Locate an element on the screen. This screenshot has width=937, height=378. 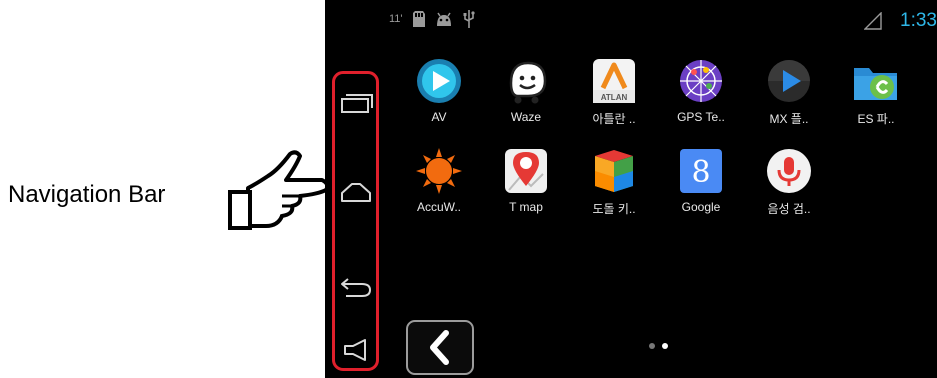
app-dodol-keyboard: 도돌 키.. is located at coordinates (614, 181).